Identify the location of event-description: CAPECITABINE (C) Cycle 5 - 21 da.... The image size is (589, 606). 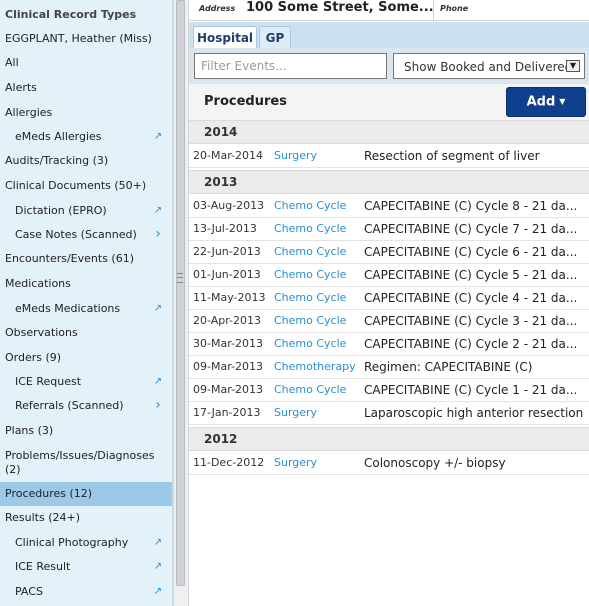
(471, 275).